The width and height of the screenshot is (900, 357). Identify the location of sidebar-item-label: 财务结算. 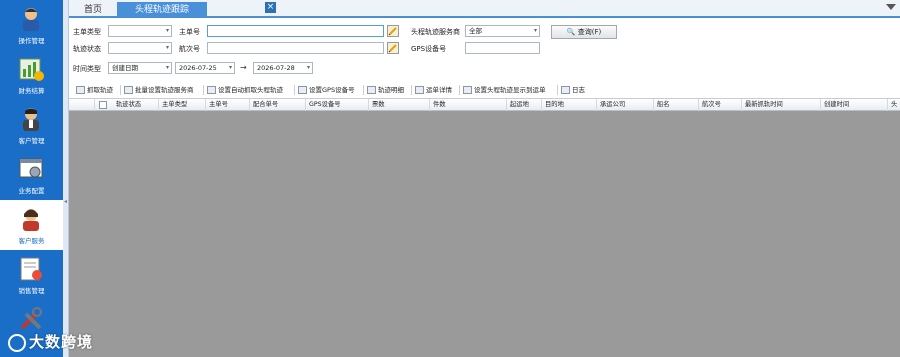
(31, 91).